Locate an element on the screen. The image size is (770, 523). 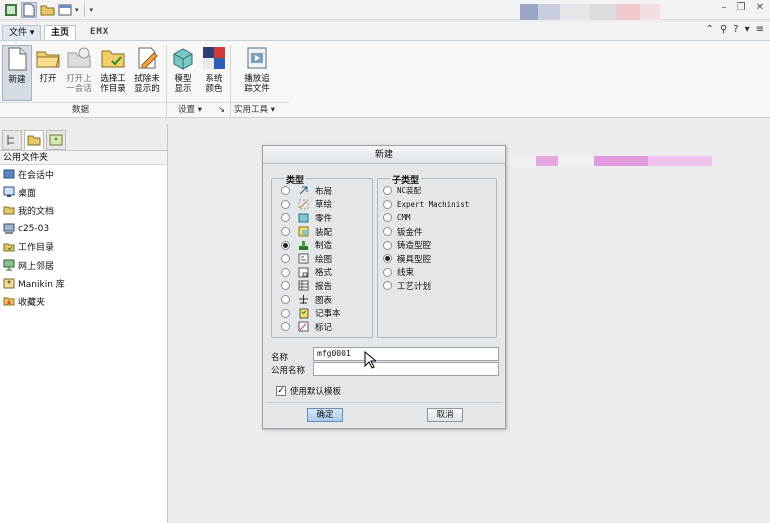
favorites-tab is located at coordinates (56, 140).